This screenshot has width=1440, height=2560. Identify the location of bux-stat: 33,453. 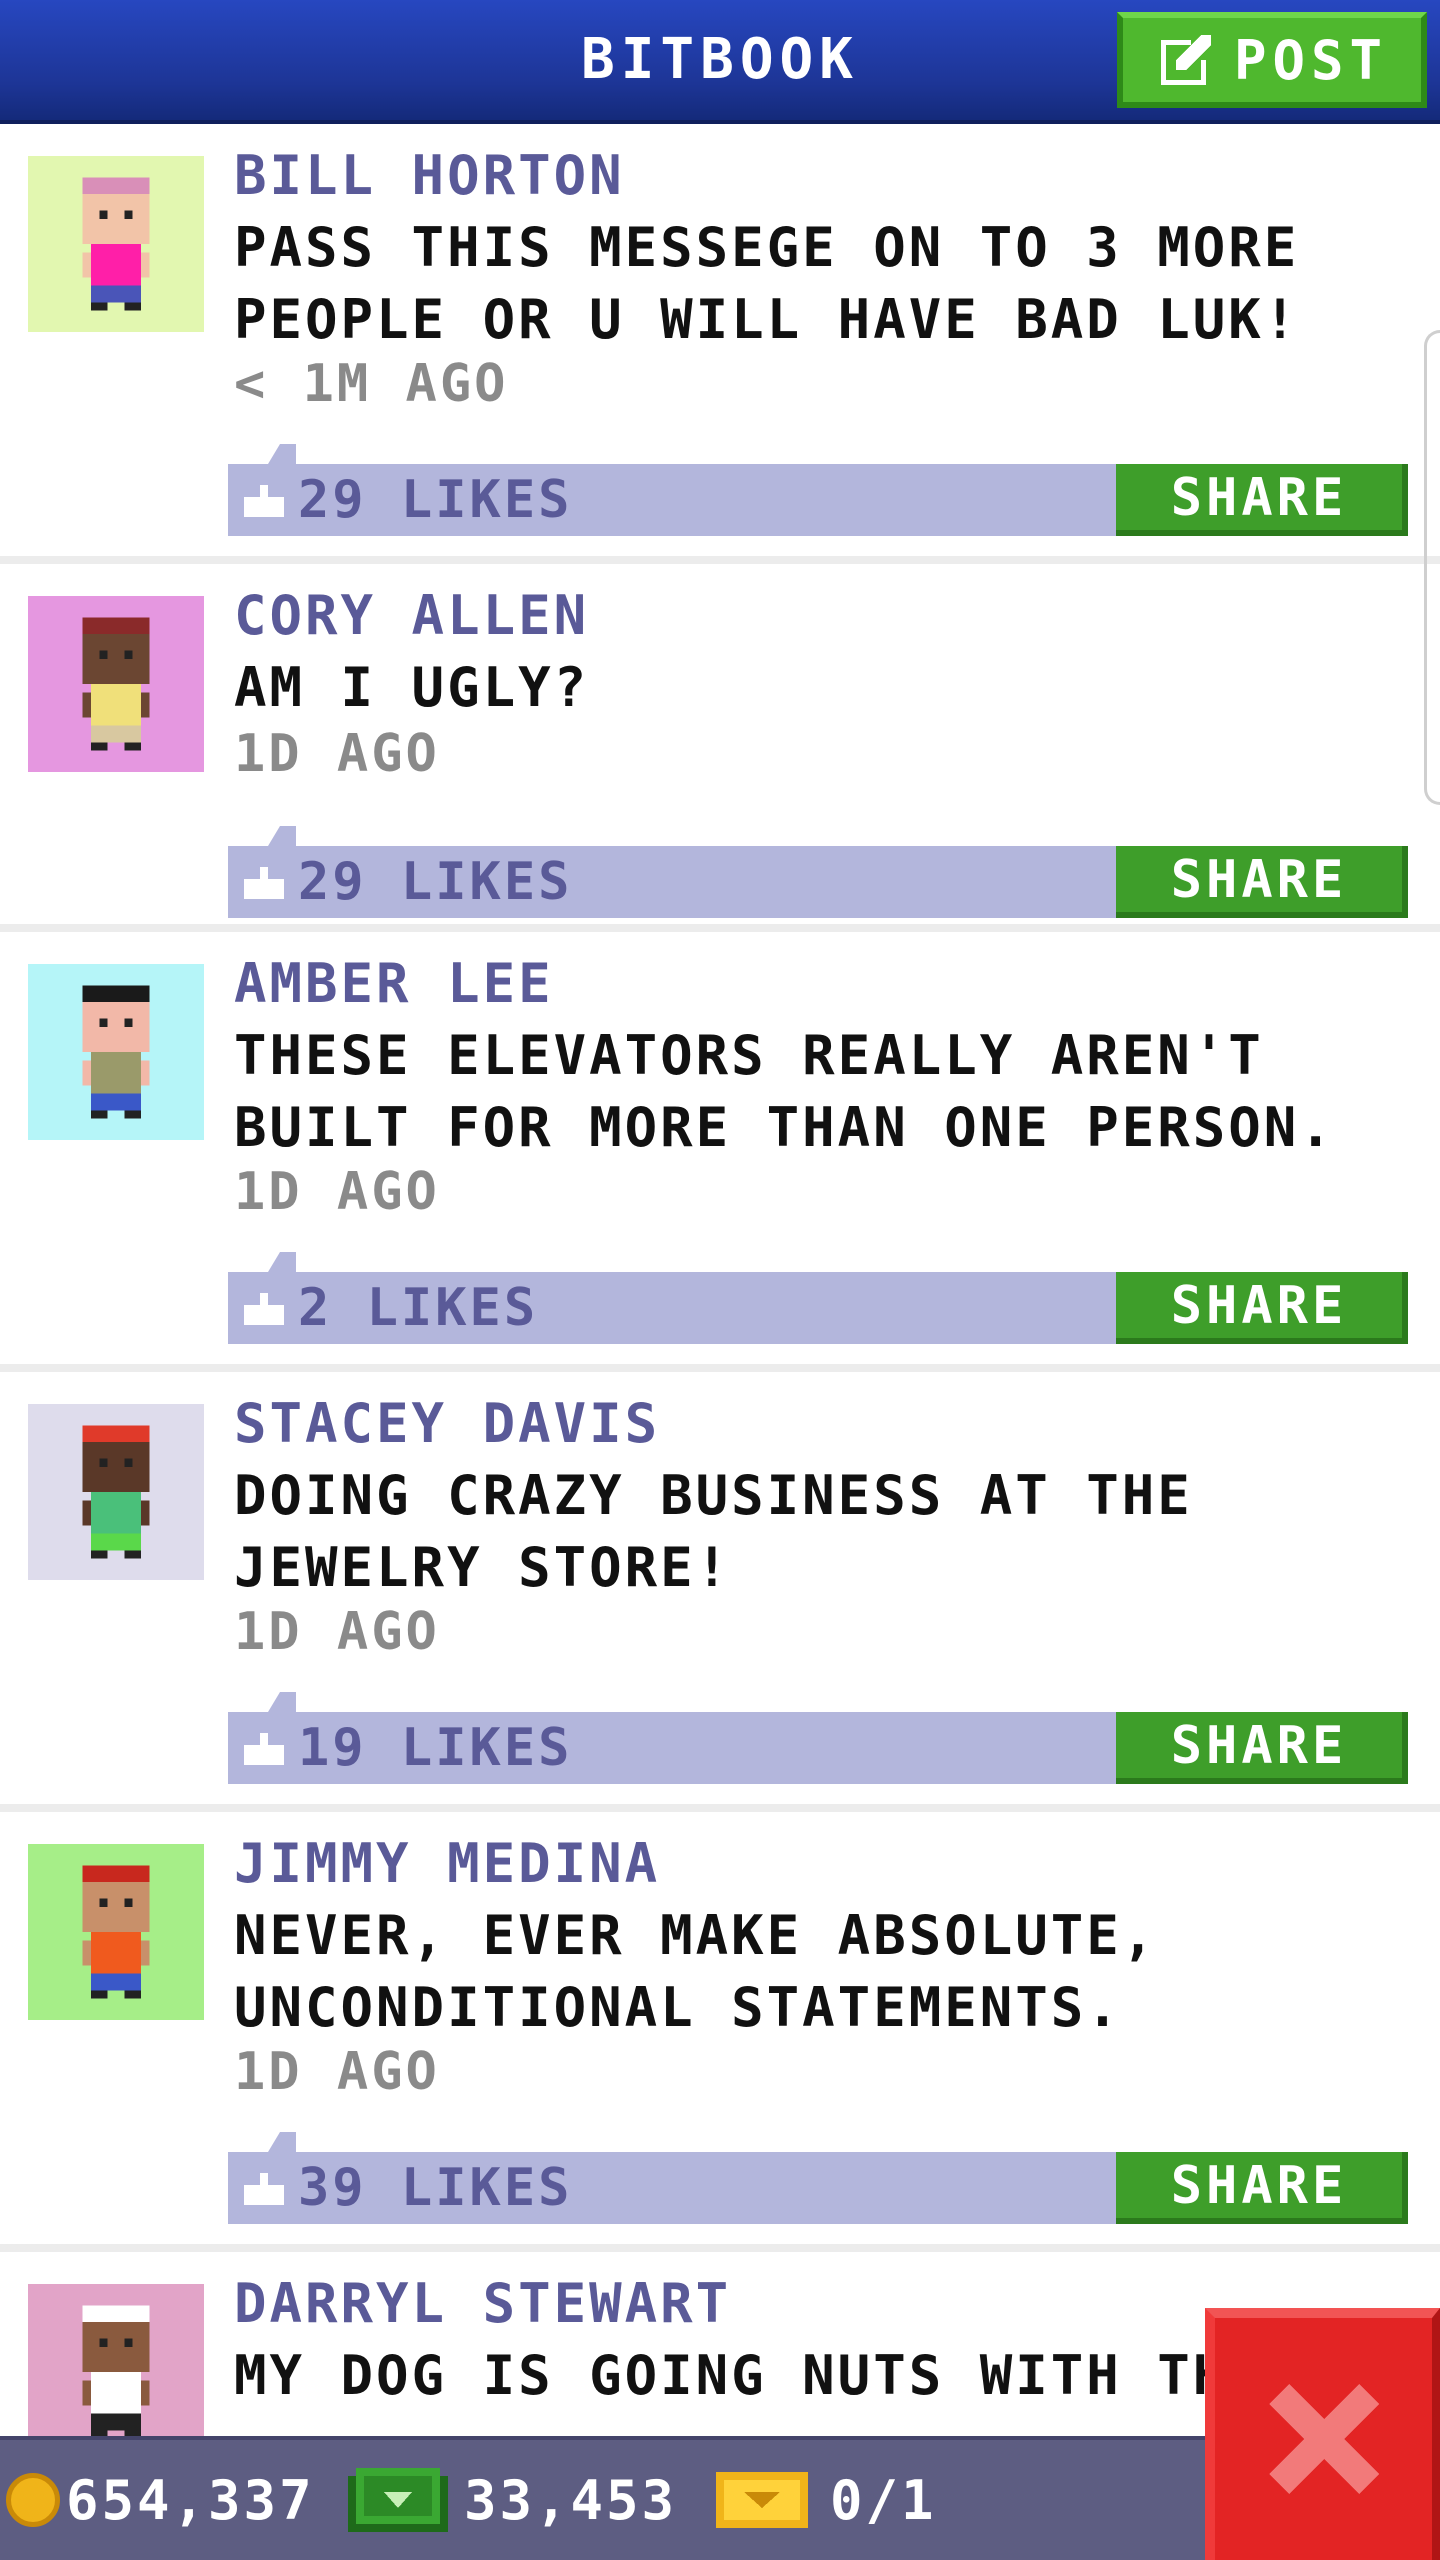
(512, 2500).